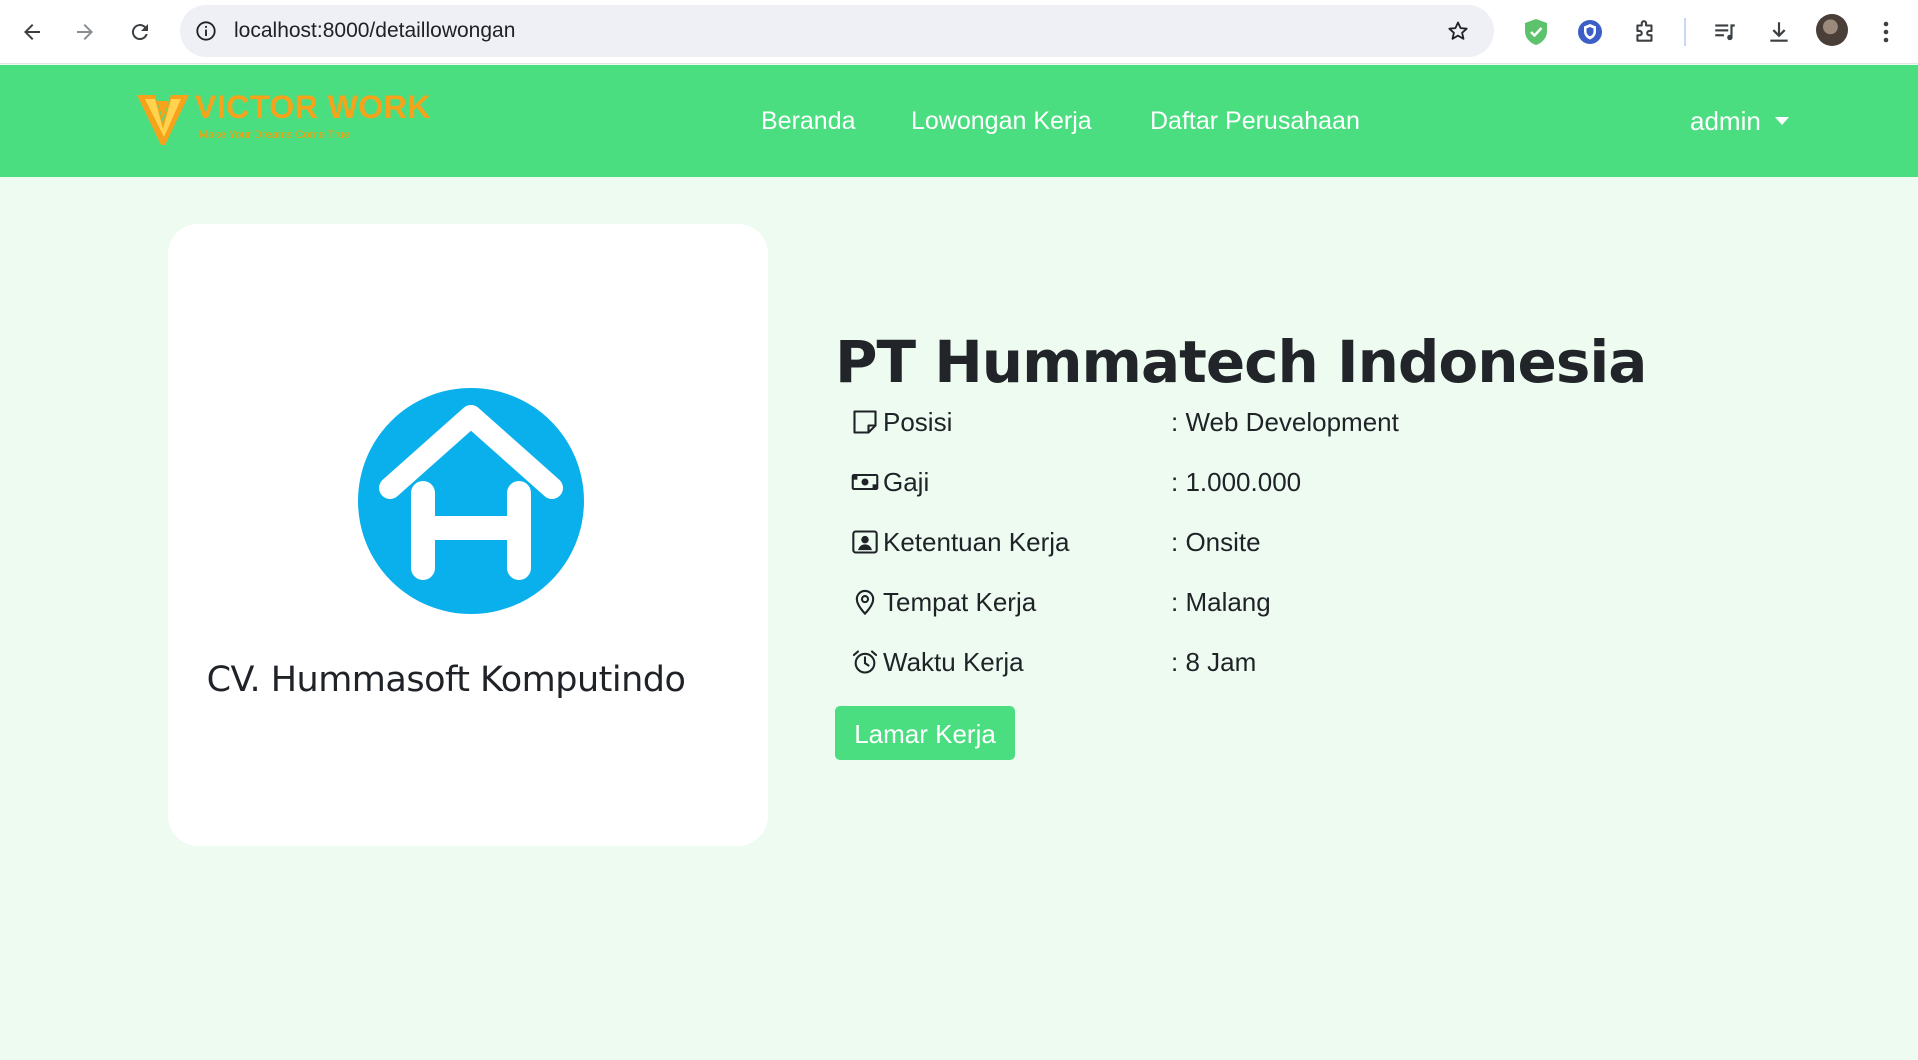  I want to click on apply-job-button: Lamar Kerja, so click(925, 733).